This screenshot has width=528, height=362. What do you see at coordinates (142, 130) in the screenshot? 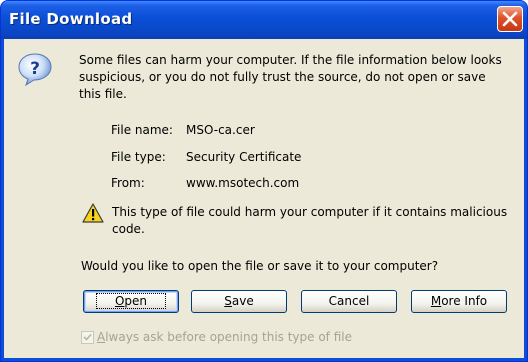
I see `file-name-label: File name:` at bounding box center [142, 130].